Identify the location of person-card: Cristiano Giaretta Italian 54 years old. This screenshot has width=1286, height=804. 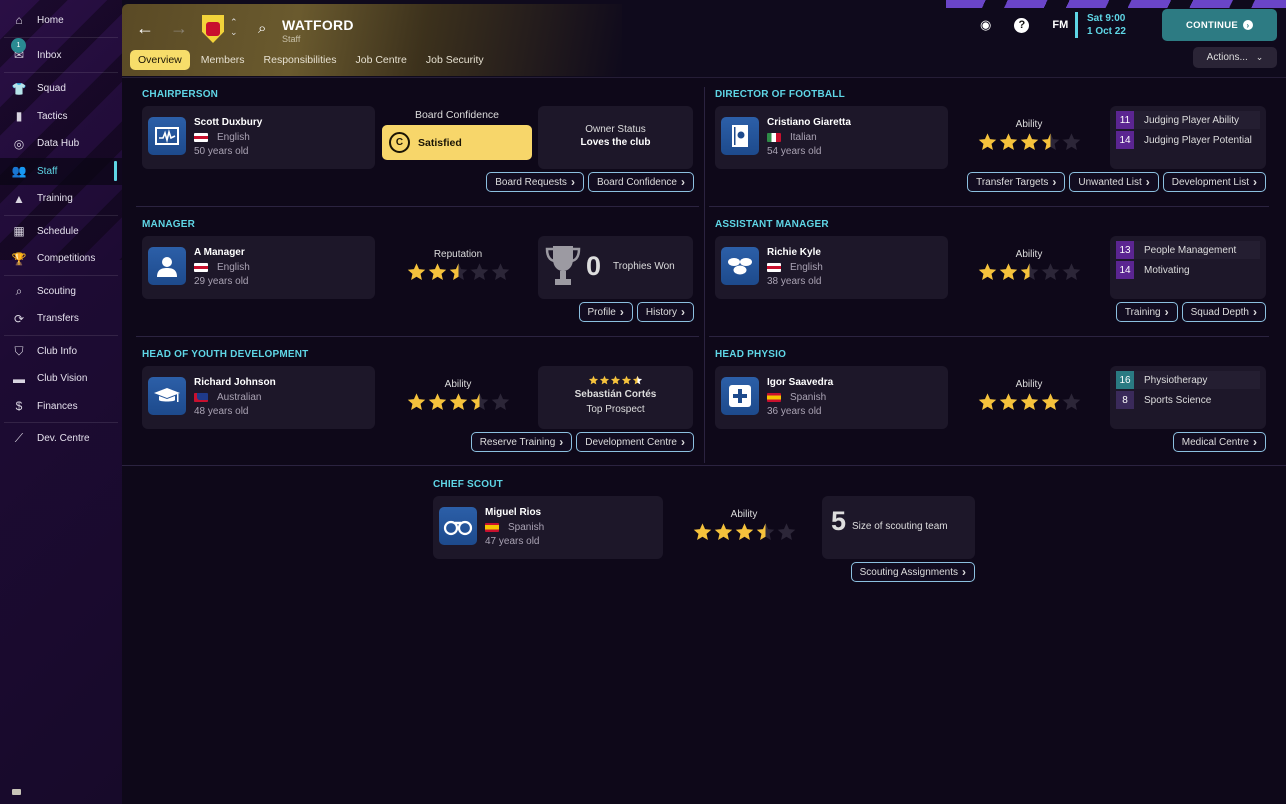
(831, 137).